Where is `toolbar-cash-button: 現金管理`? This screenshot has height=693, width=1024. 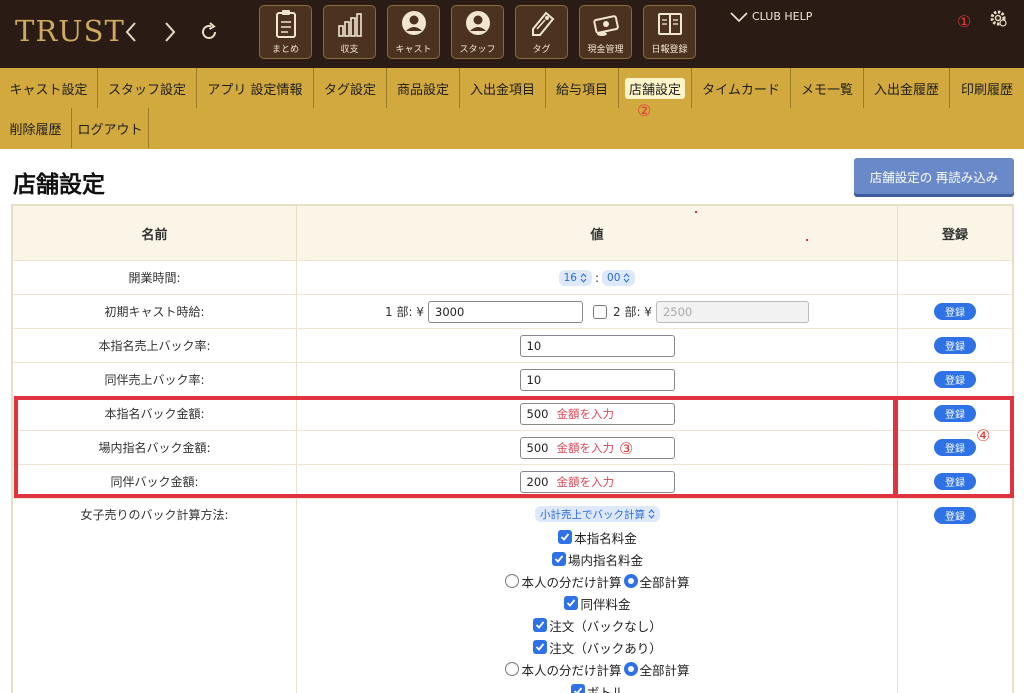
toolbar-cash-button: 現金管理 is located at coordinates (605, 32).